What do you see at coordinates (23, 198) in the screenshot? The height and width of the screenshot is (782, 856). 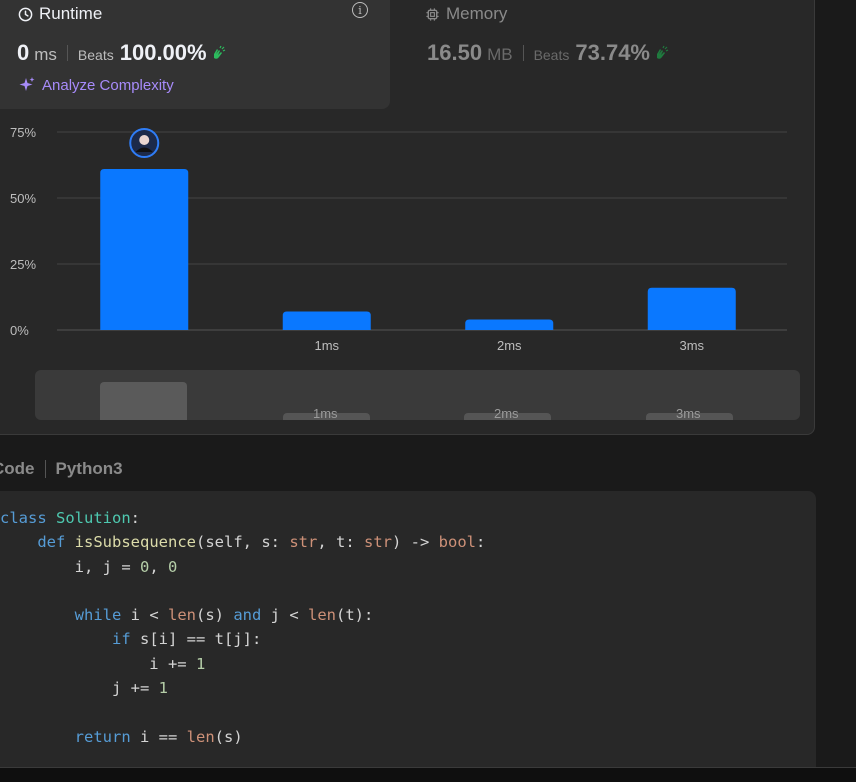 I see `y-tick-label: 50%` at bounding box center [23, 198].